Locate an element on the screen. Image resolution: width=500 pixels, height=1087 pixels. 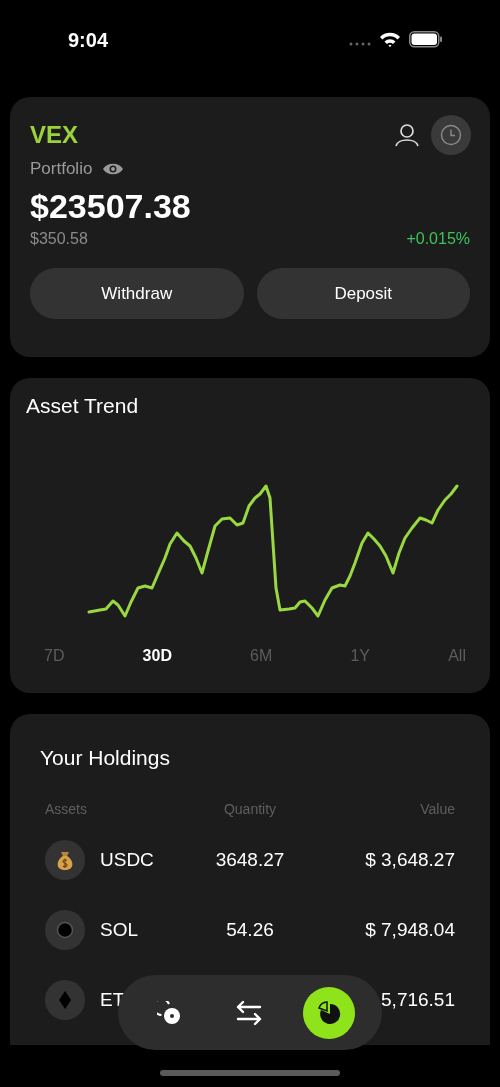
pie-chart-icon is located at coordinates (329, 1012).